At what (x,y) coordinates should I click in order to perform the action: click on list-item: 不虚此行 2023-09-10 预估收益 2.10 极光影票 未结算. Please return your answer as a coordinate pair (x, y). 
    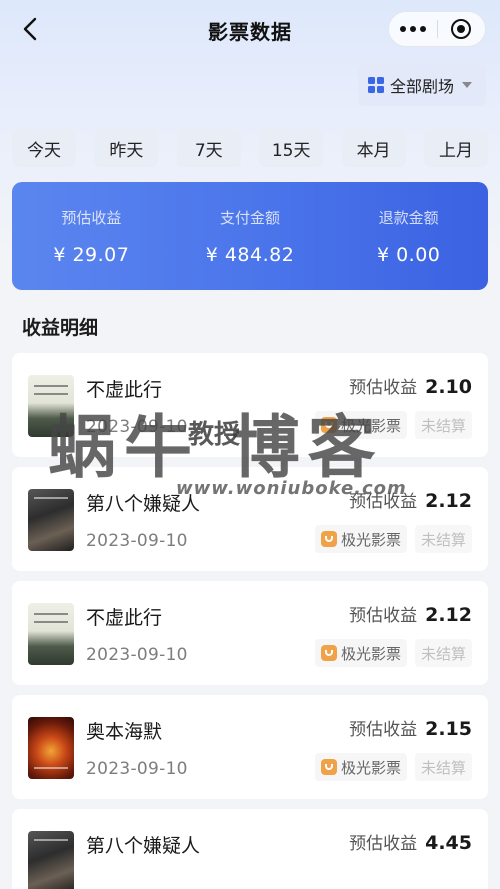
    Looking at the image, I should click on (250, 405).